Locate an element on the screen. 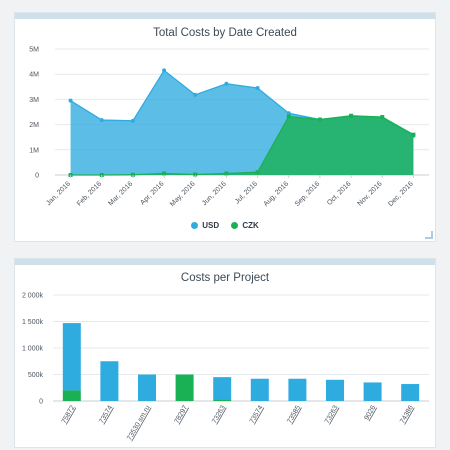 This screenshot has height=450, width=450. x-tick-label: Jan, 2016 is located at coordinates (58, 193).